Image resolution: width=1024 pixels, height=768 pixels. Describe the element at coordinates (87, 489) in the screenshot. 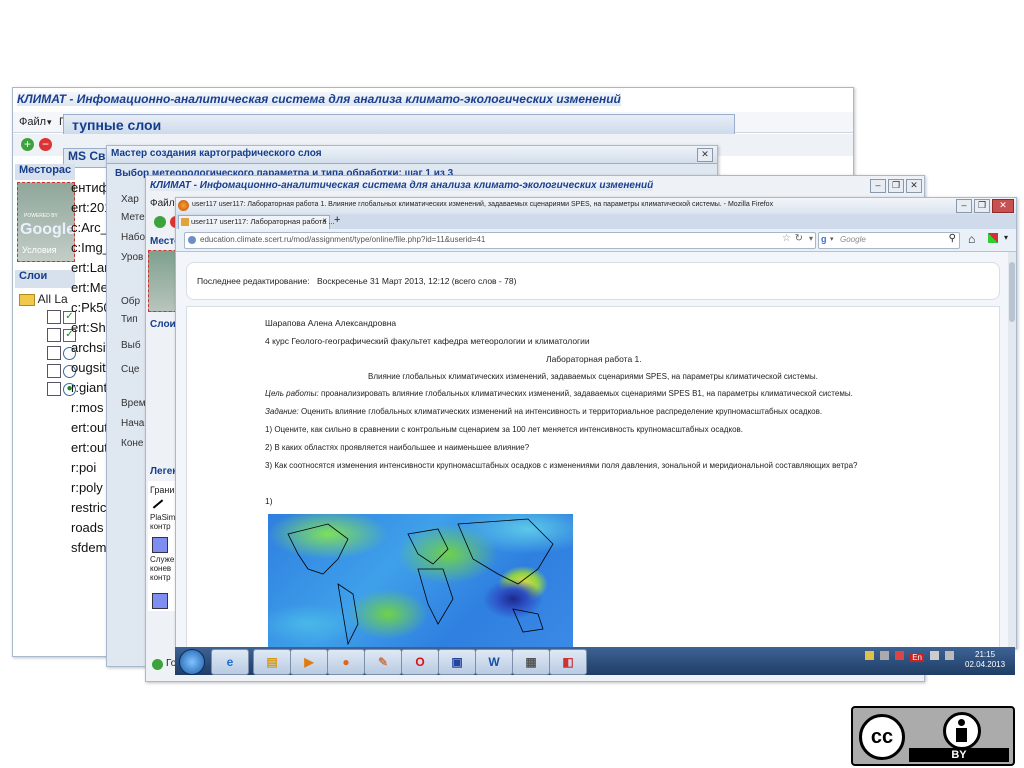

I see `layer-list-item: r:poly` at that location.